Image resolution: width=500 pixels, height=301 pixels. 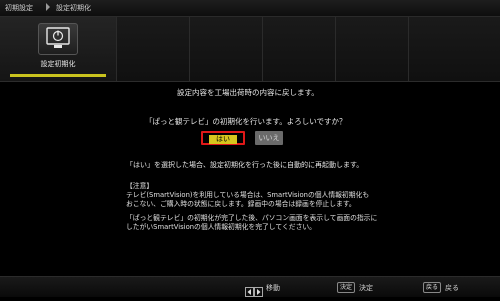 What do you see at coordinates (366, 288) in the screenshot?
I see `enter-hint: 決定` at bounding box center [366, 288].